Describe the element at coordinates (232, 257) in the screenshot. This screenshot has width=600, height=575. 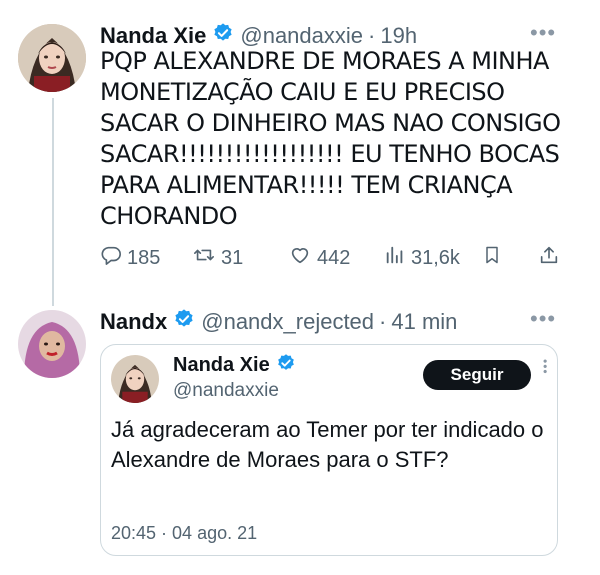
I see `retweet-count: 31` at that location.